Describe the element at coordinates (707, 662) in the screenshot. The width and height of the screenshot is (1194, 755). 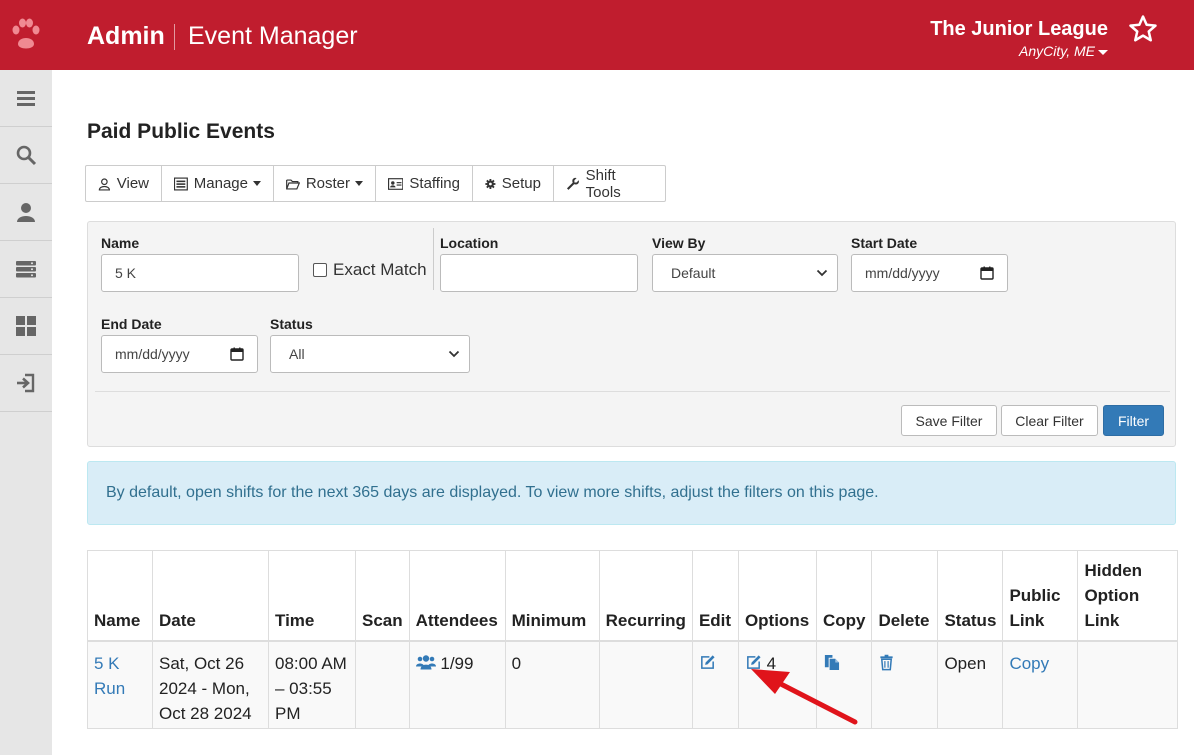
I see `edit-icon` at that location.